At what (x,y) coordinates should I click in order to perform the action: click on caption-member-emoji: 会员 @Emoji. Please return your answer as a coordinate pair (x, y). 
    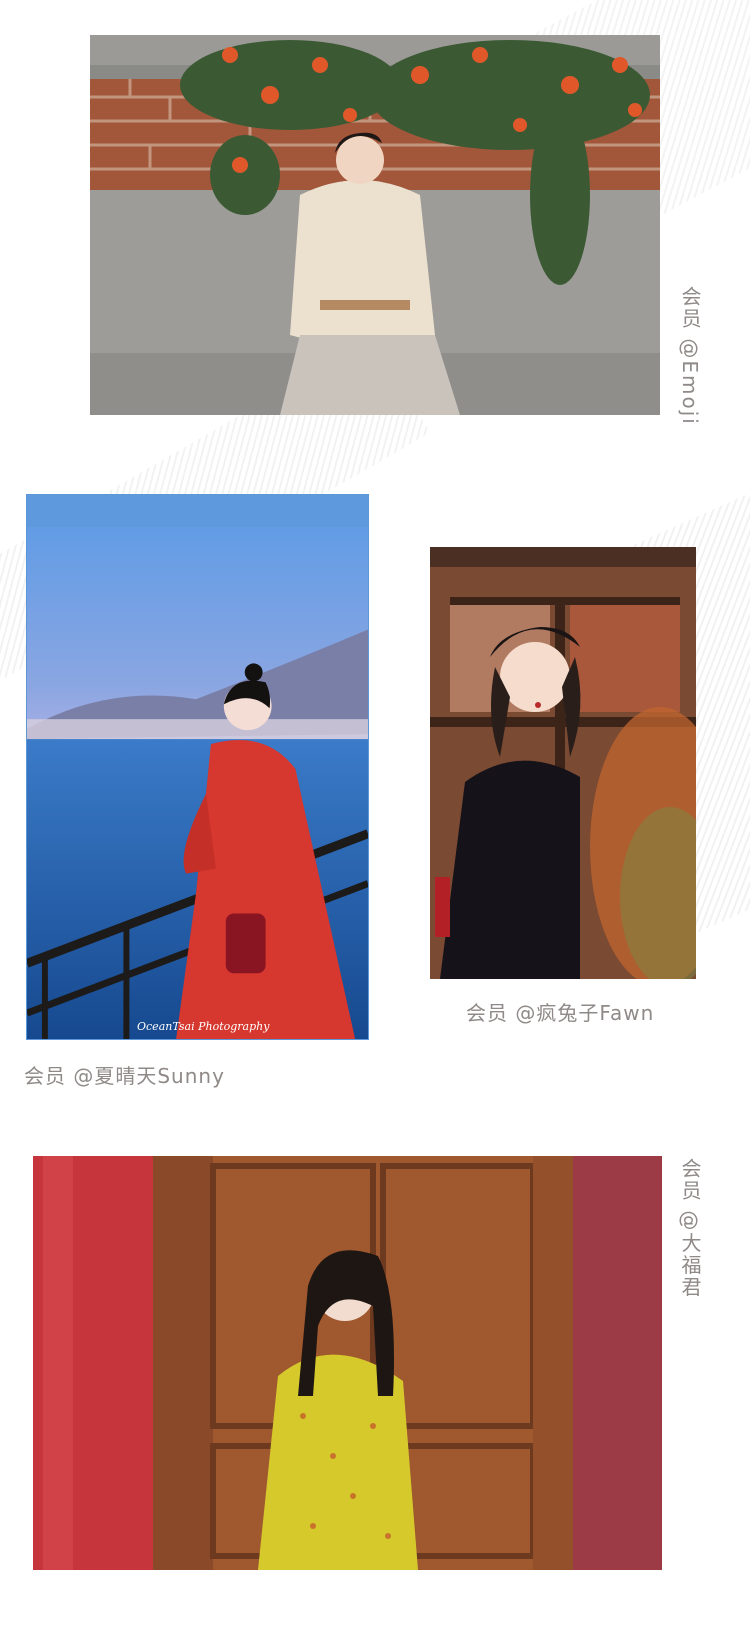
    Looking at the image, I should click on (690, 356).